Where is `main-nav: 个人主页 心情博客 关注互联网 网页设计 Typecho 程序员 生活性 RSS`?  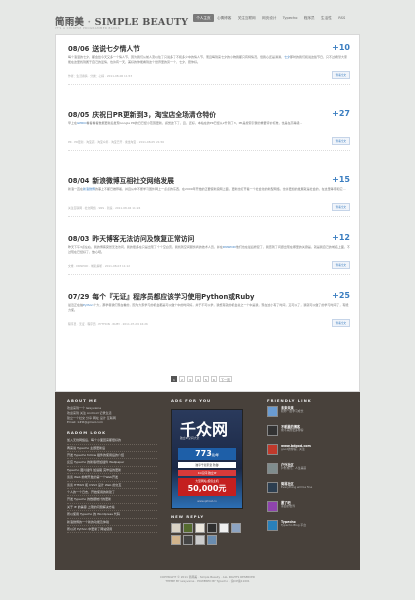
main-nav: 个人主页 心情博客 关注互联网 网页设计 Typecho 程序员 生活性 RSS is located at coordinates (270, 18).